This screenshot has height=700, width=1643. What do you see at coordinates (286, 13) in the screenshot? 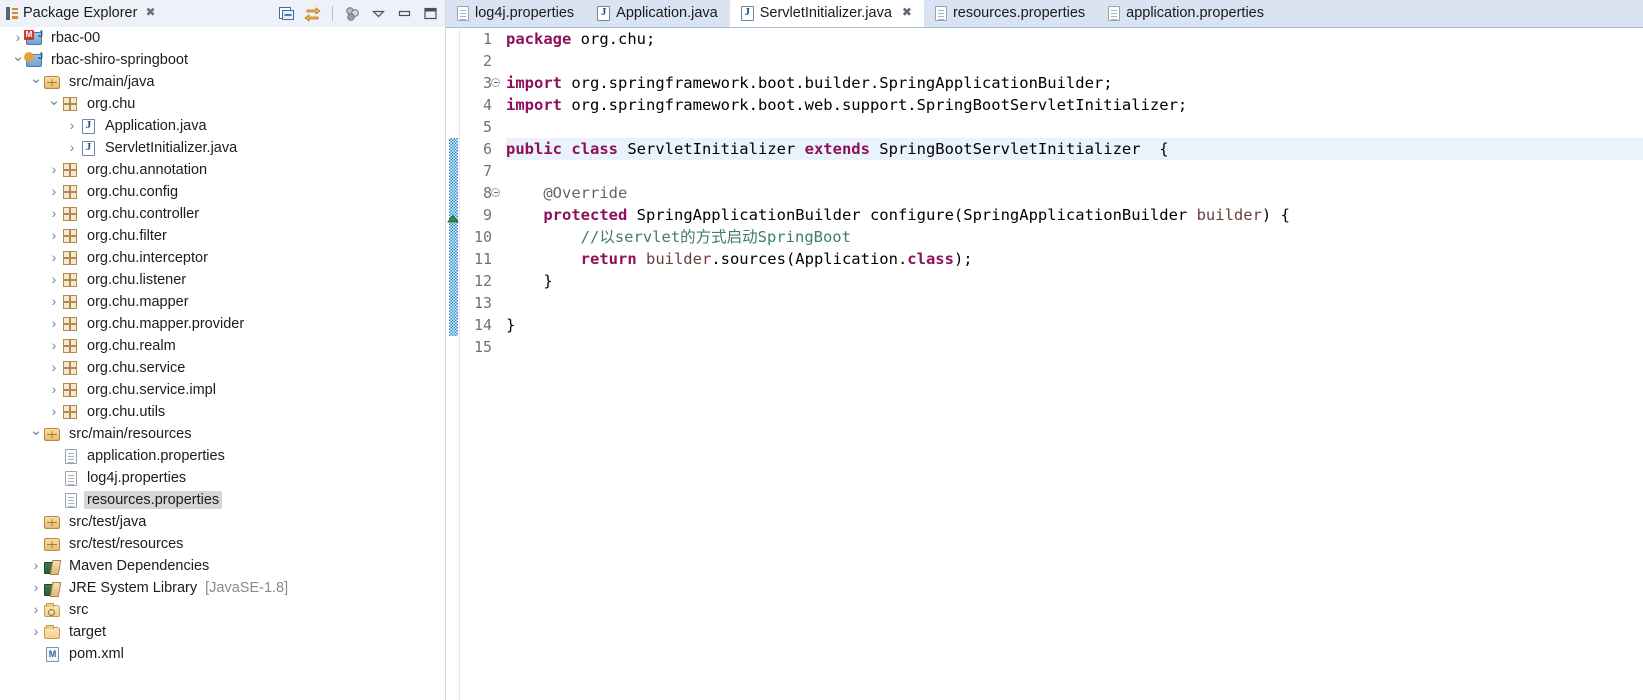
I see `collapse-all-icon` at bounding box center [286, 13].